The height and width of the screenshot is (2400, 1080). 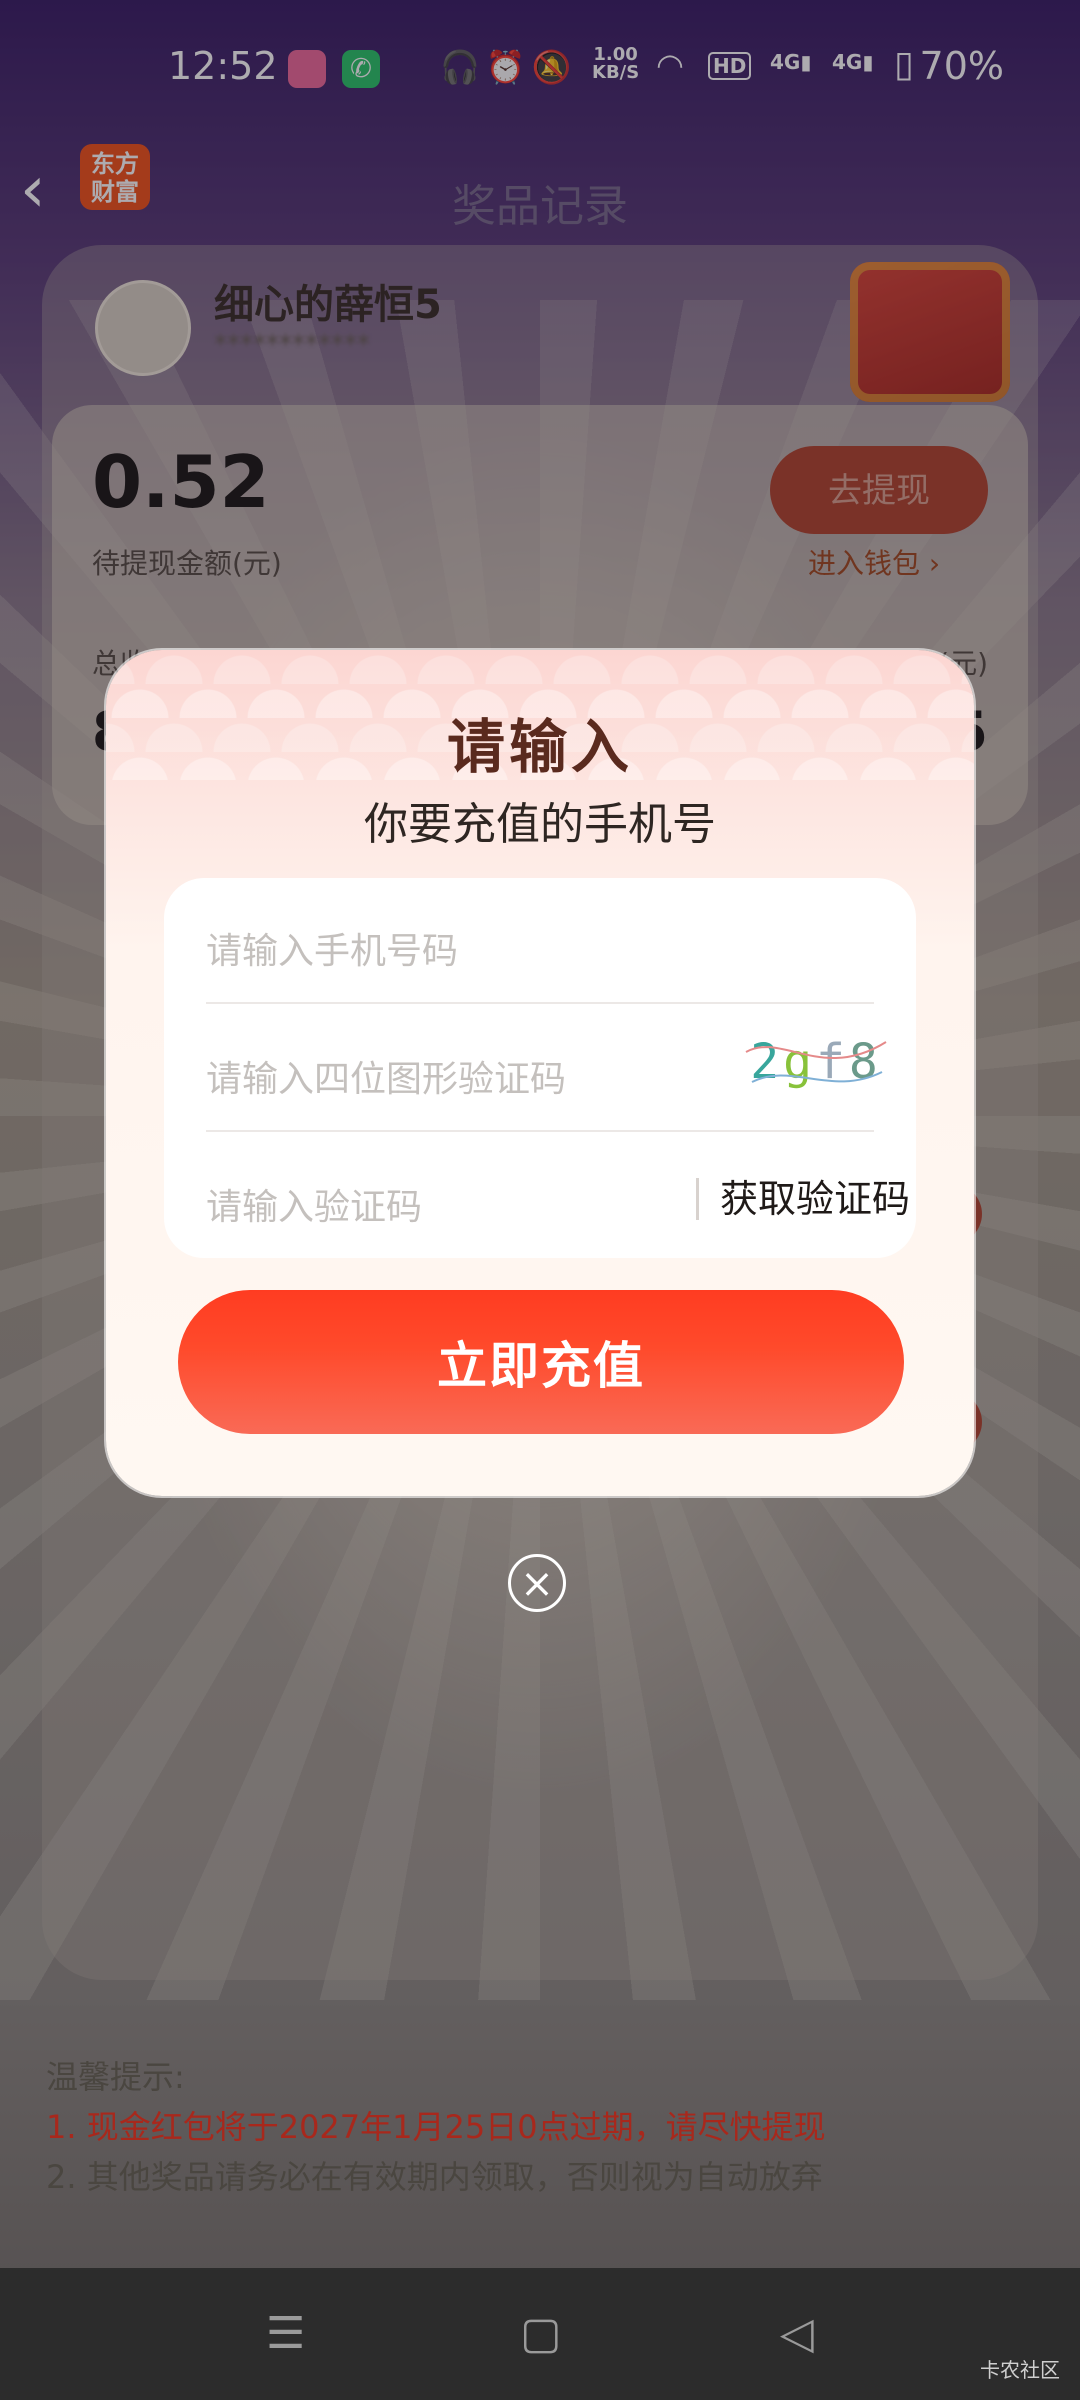 What do you see at coordinates (797, 2333) in the screenshot?
I see `back-triangle-icon: ◁` at bounding box center [797, 2333].